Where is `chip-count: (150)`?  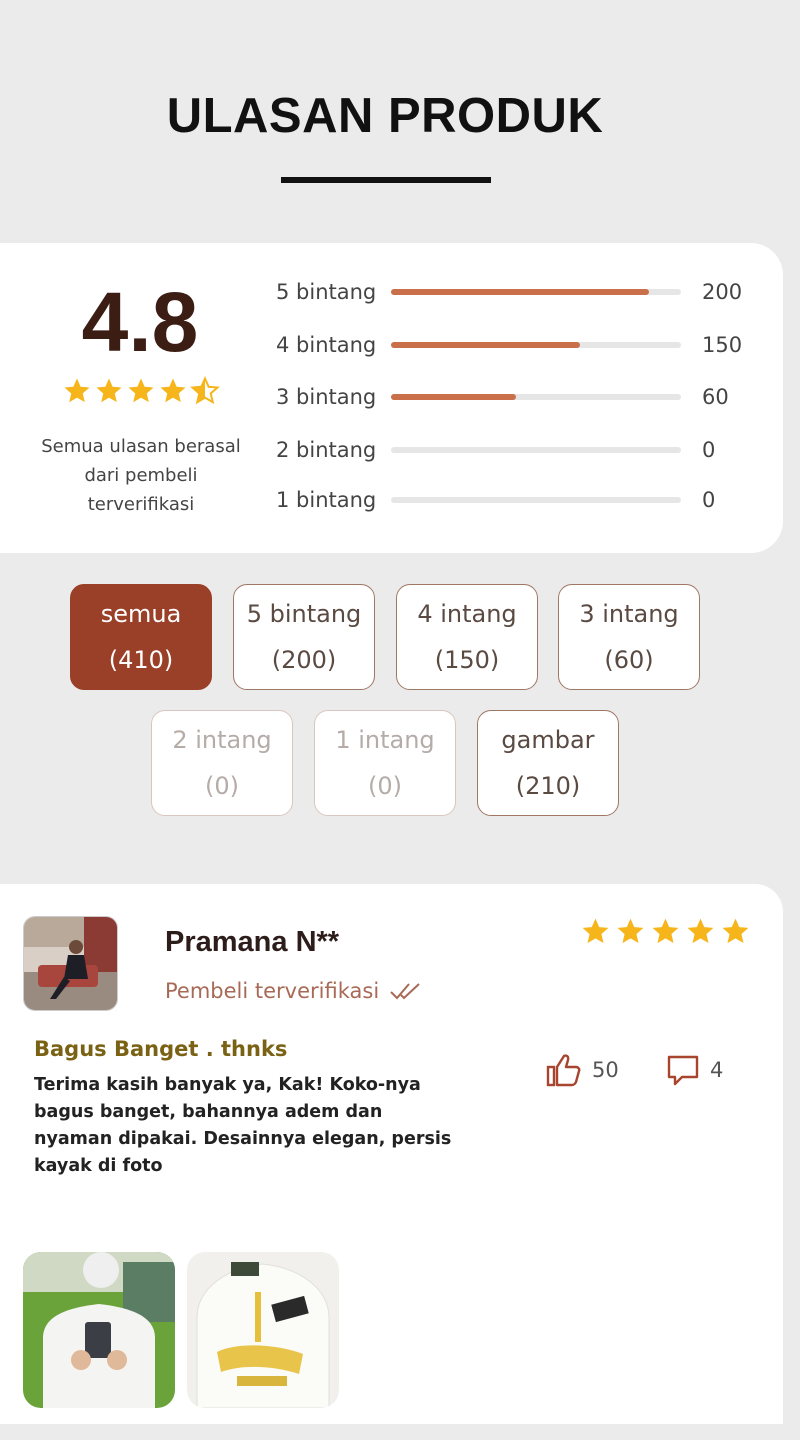 chip-count: (150) is located at coordinates (467, 660).